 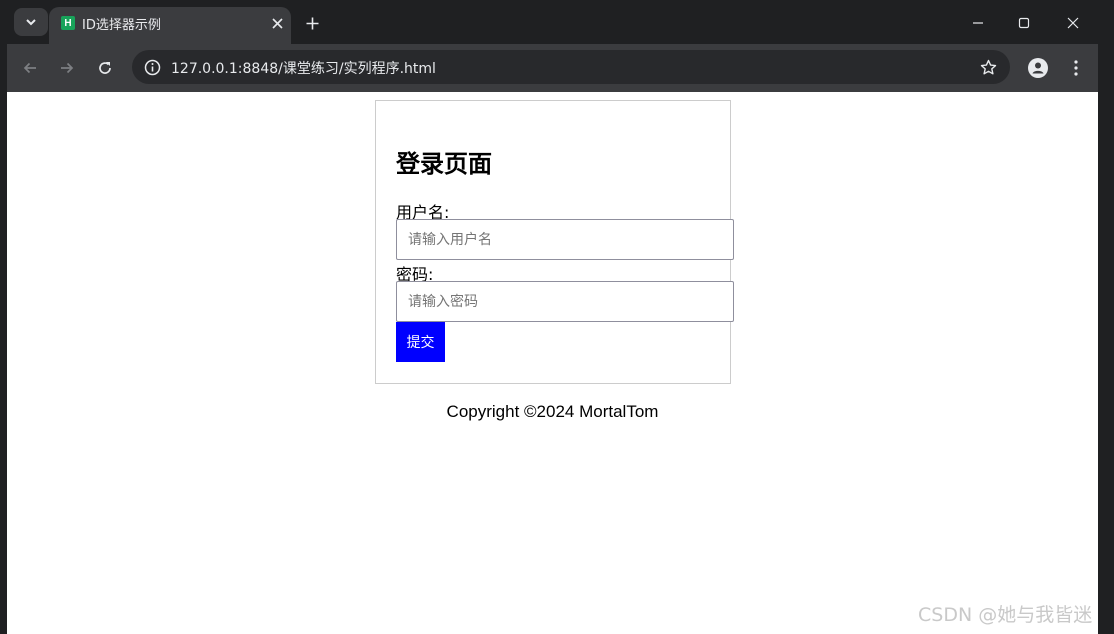 I want to click on tab-title: ID选择器示例, so click(x=121, y=25).